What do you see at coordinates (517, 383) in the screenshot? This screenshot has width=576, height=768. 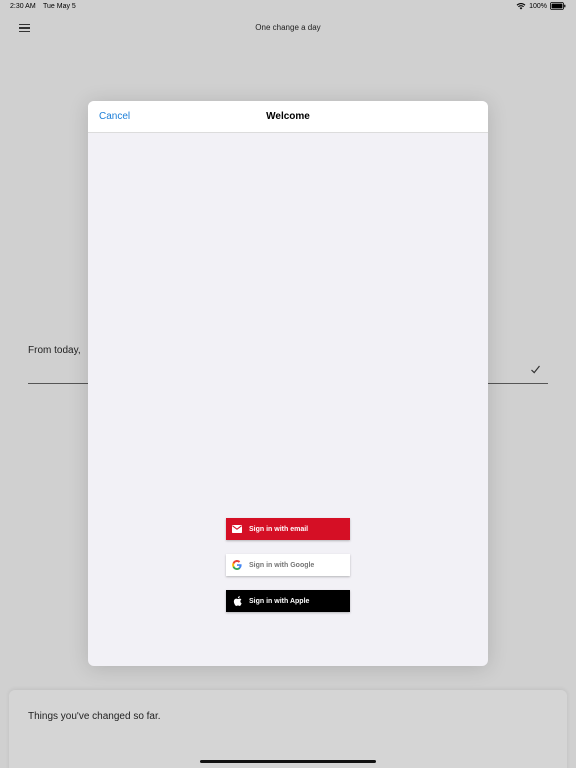 I see `change-input-underline-right` at bounding box center [517, 383].